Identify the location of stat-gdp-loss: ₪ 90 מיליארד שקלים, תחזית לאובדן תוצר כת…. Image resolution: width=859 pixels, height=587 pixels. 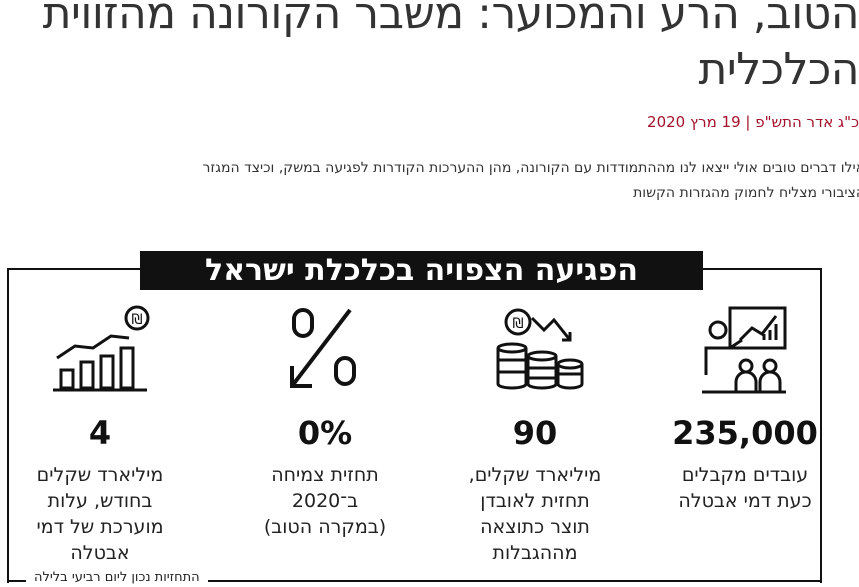
(535, 433).